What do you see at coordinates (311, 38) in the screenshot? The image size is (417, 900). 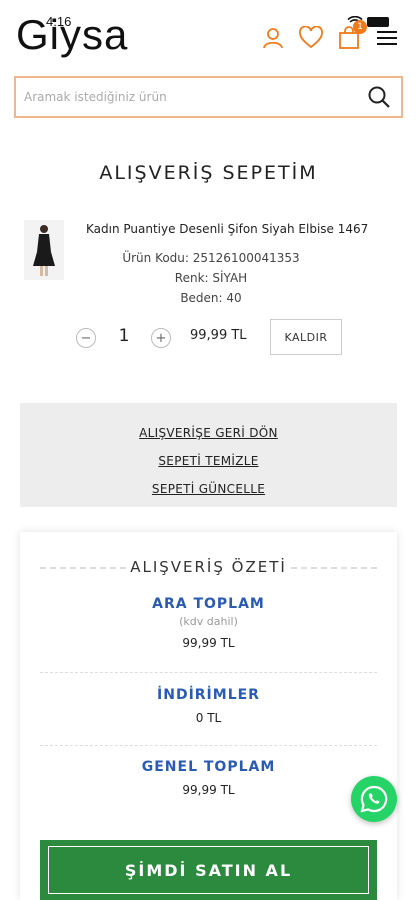 I see `heart-icon` at bounding box center [311, 38].